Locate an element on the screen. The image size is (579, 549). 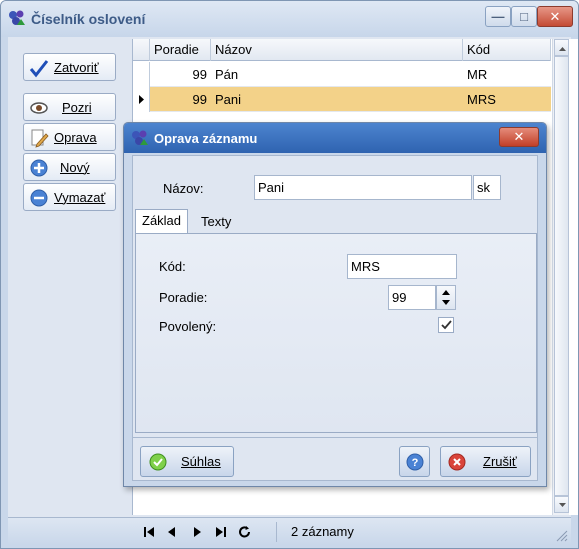
resize-grip-icon is located at coordinates (562, 536).